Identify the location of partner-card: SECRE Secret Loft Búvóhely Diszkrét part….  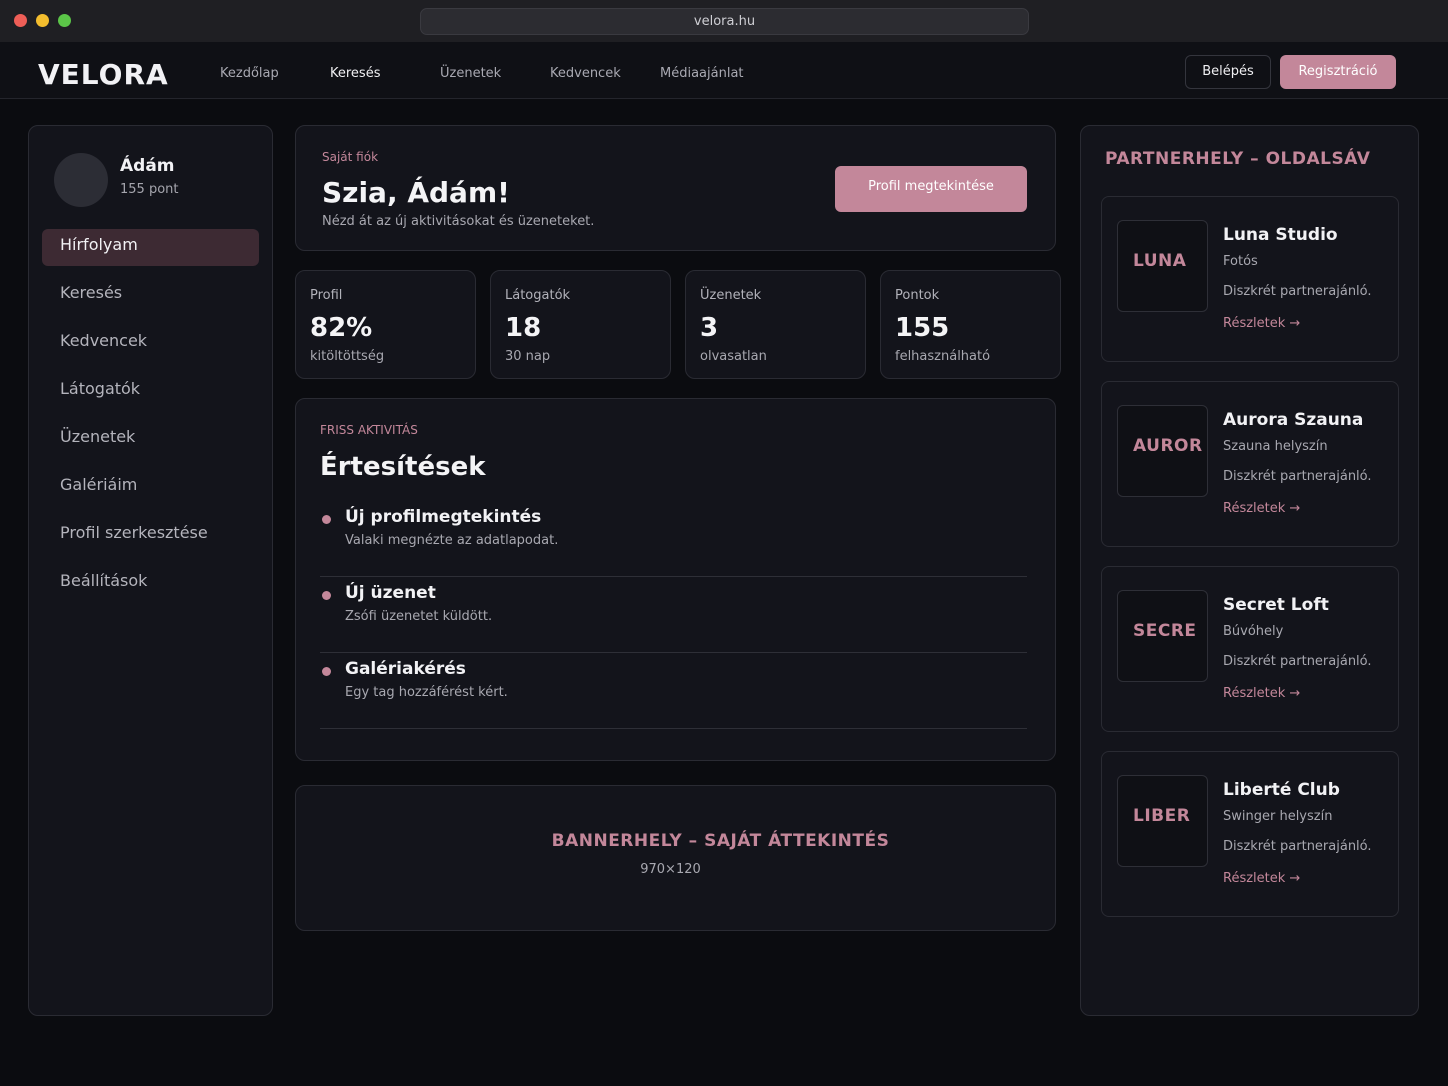
(1250, 649).